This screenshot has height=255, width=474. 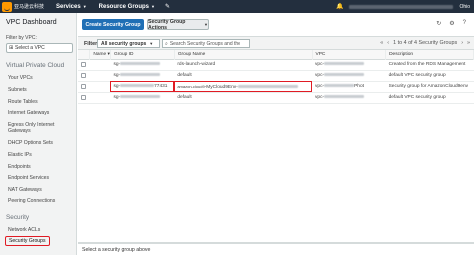 What do you see at coordinates (35, 65) in the screenshot?
I see `section-vpc: Virtual Private Cloud` at bounding box center [35, 65].